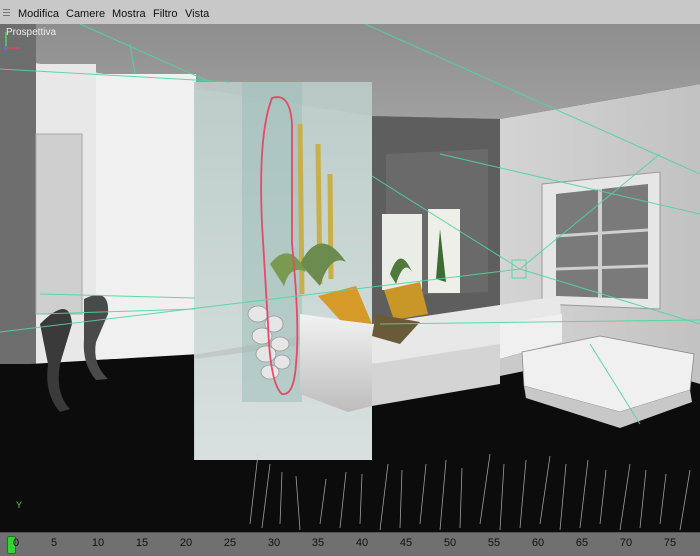  What do you see at coordinates (19, 505) in the screenshot?
I see `axis-gizmo-label: Y` at bounding box center [19, 505].